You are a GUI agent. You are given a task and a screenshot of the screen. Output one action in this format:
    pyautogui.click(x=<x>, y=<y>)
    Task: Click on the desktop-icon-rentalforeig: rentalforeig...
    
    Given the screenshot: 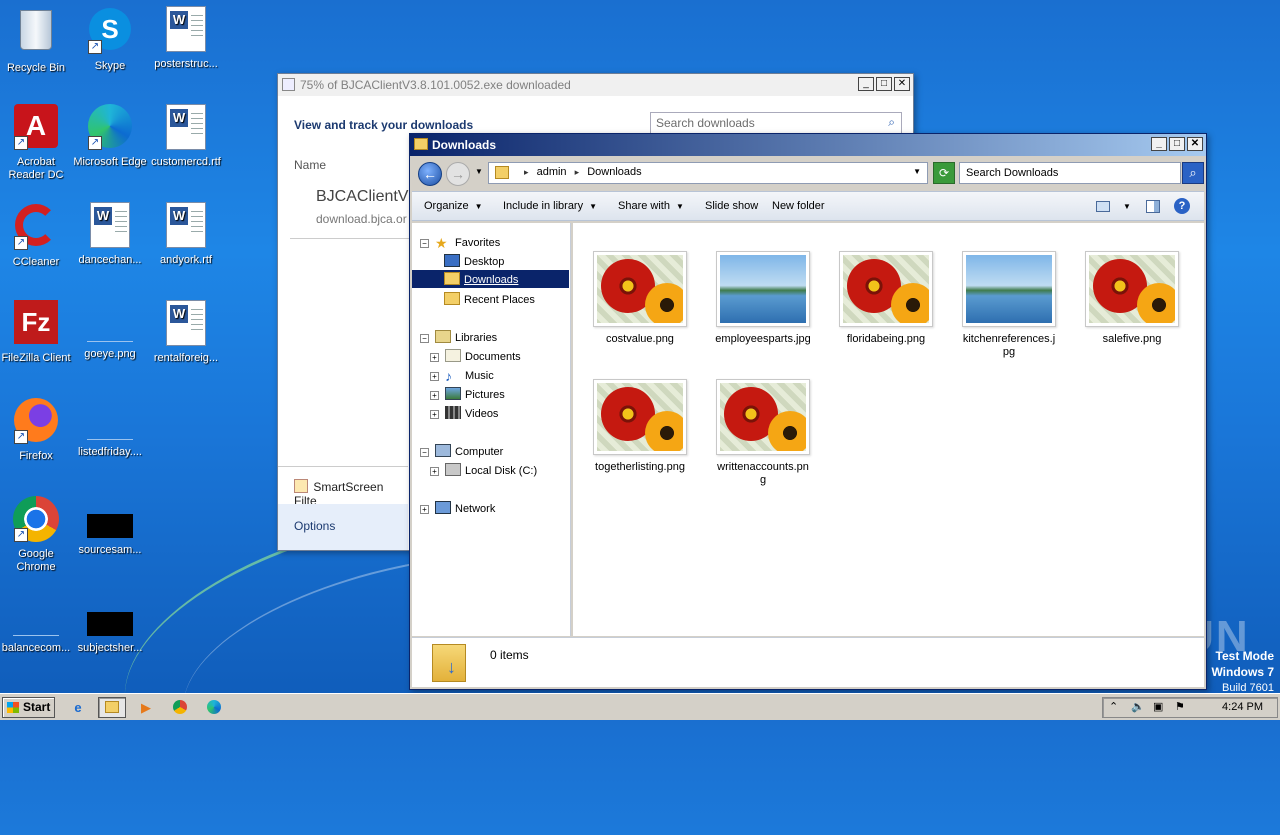 What is the action you would take?
    pyautogui.click(x=186, y=332)
    